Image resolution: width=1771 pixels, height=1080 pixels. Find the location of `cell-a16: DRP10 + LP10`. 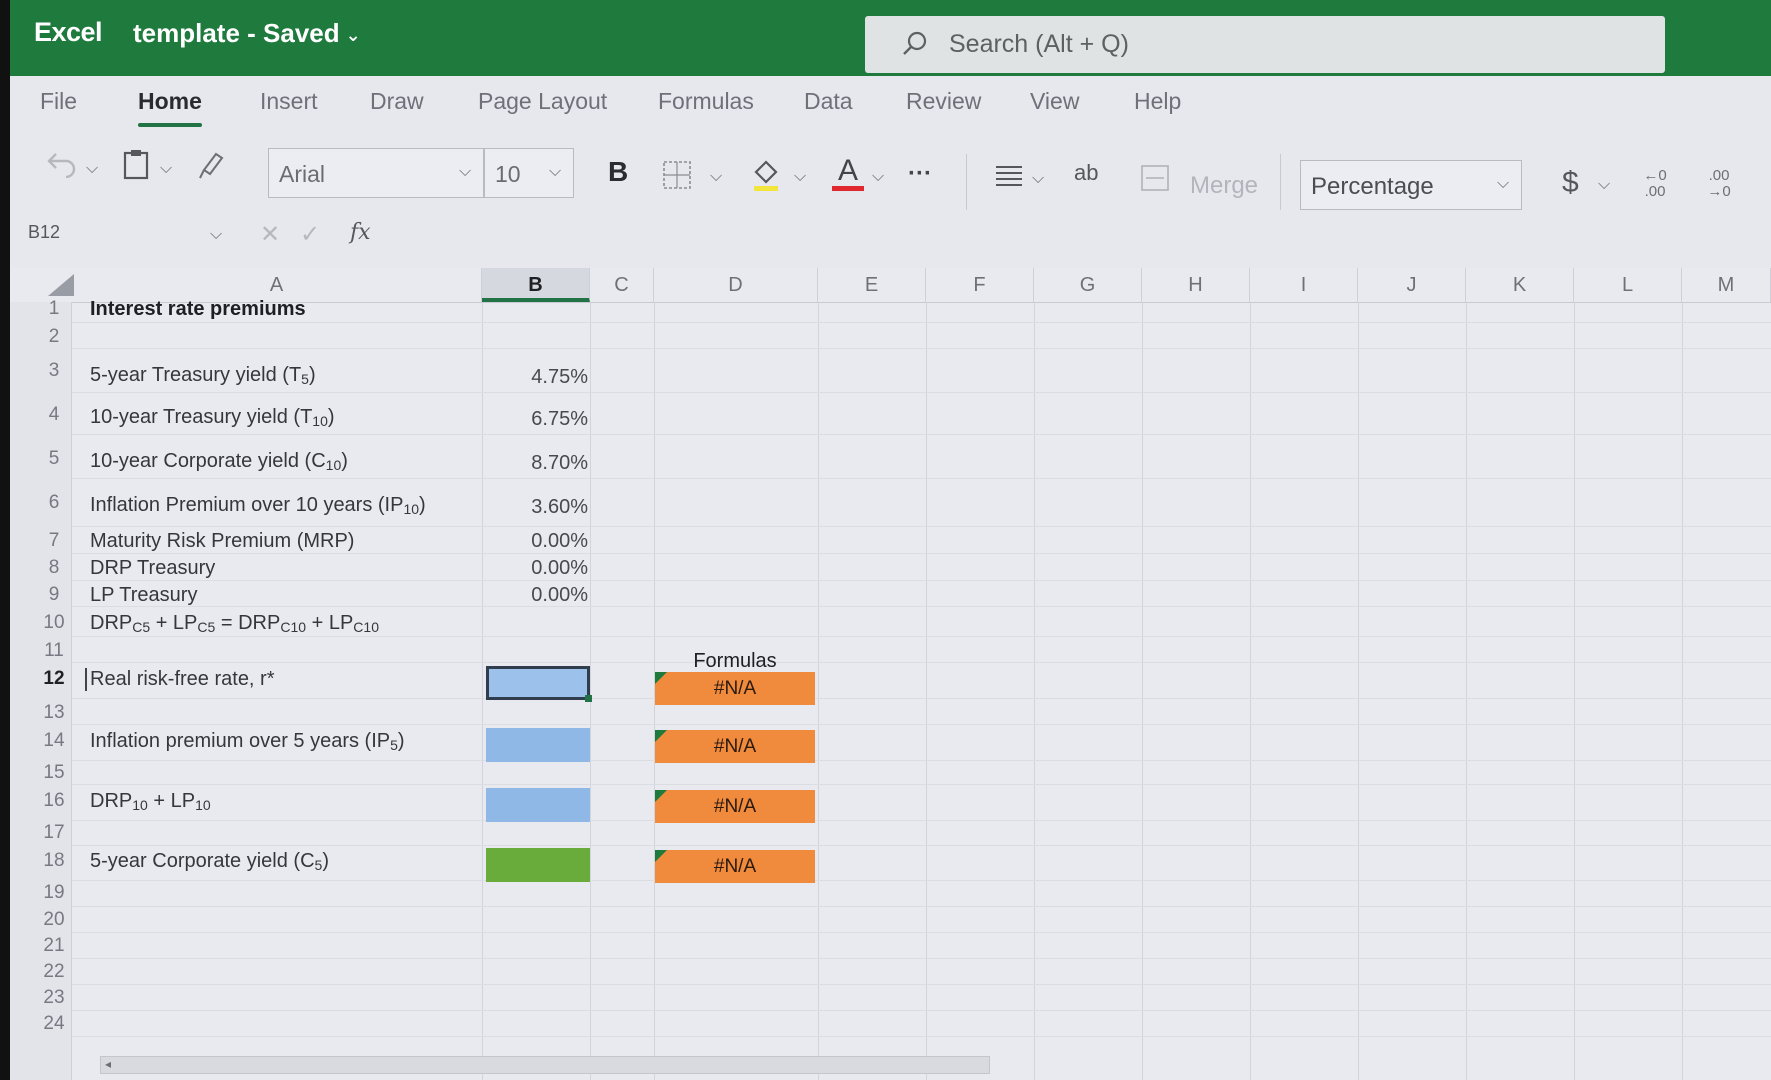

cell-a16: DRP10 + LP10 is located at coordinates (150, 801).